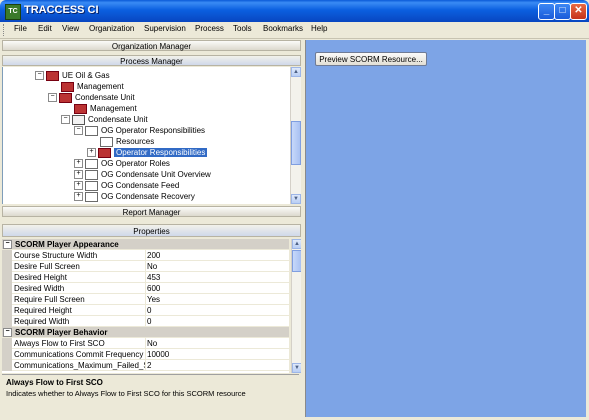 The width and height of the screenshot is (589, 420). Describe the element at coordinates (111, 28) in the screenshot. I see `menu-organization: Organization` at that location.